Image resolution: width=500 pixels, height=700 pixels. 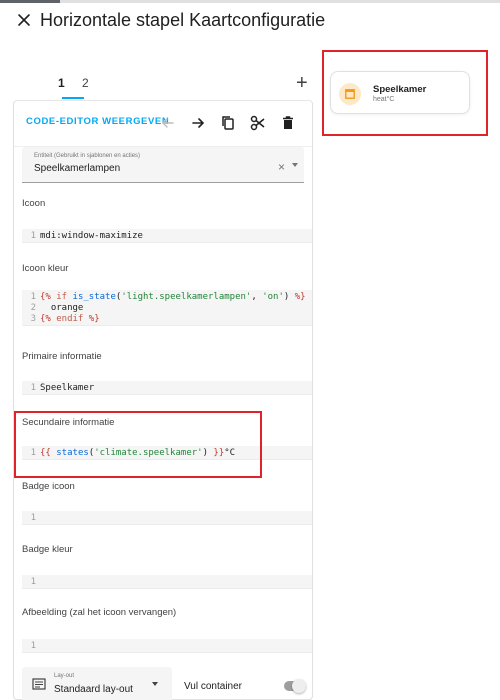 I want to click on layout-label: Lay-out, so click(x=64, y=676).